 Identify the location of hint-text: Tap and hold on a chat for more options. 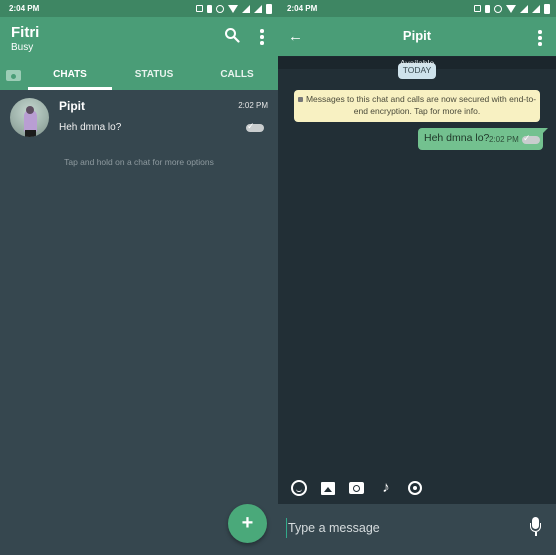
(139, 162).